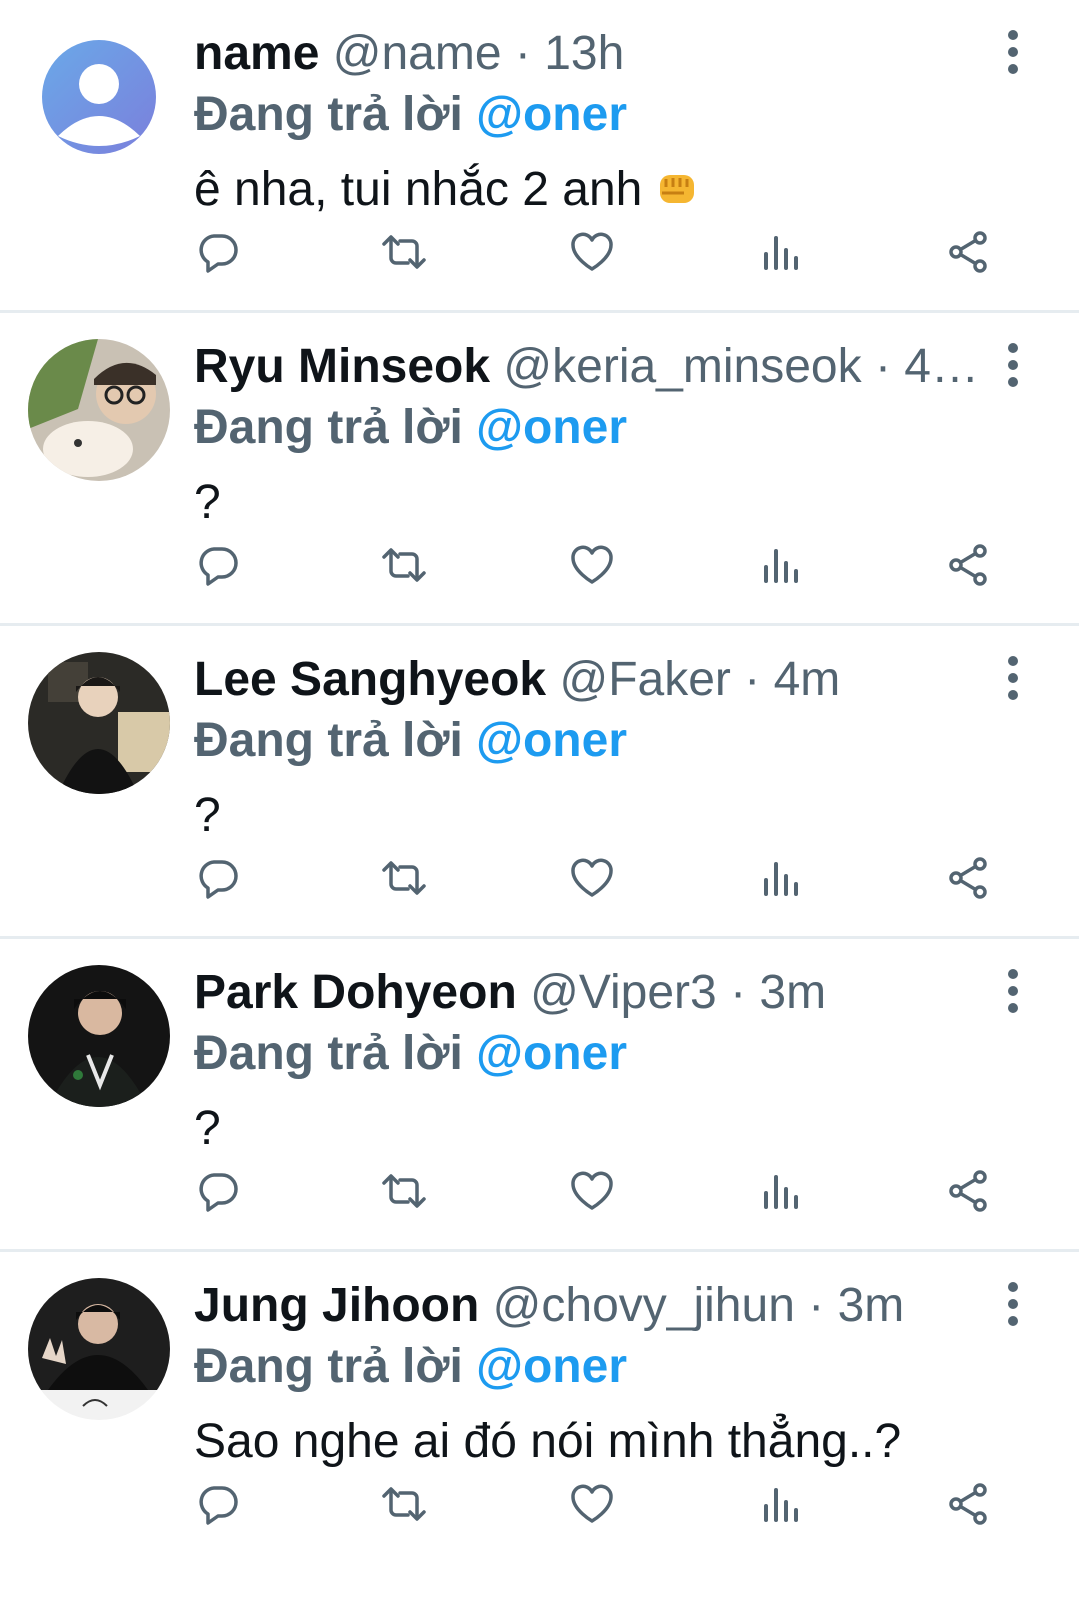 This screenshot has width=1079, height=1601. What do you see at coordinates (682, 366) in the screenshot?
I see `user-handle: @keria_minseok` at bounding box center [682, 366].